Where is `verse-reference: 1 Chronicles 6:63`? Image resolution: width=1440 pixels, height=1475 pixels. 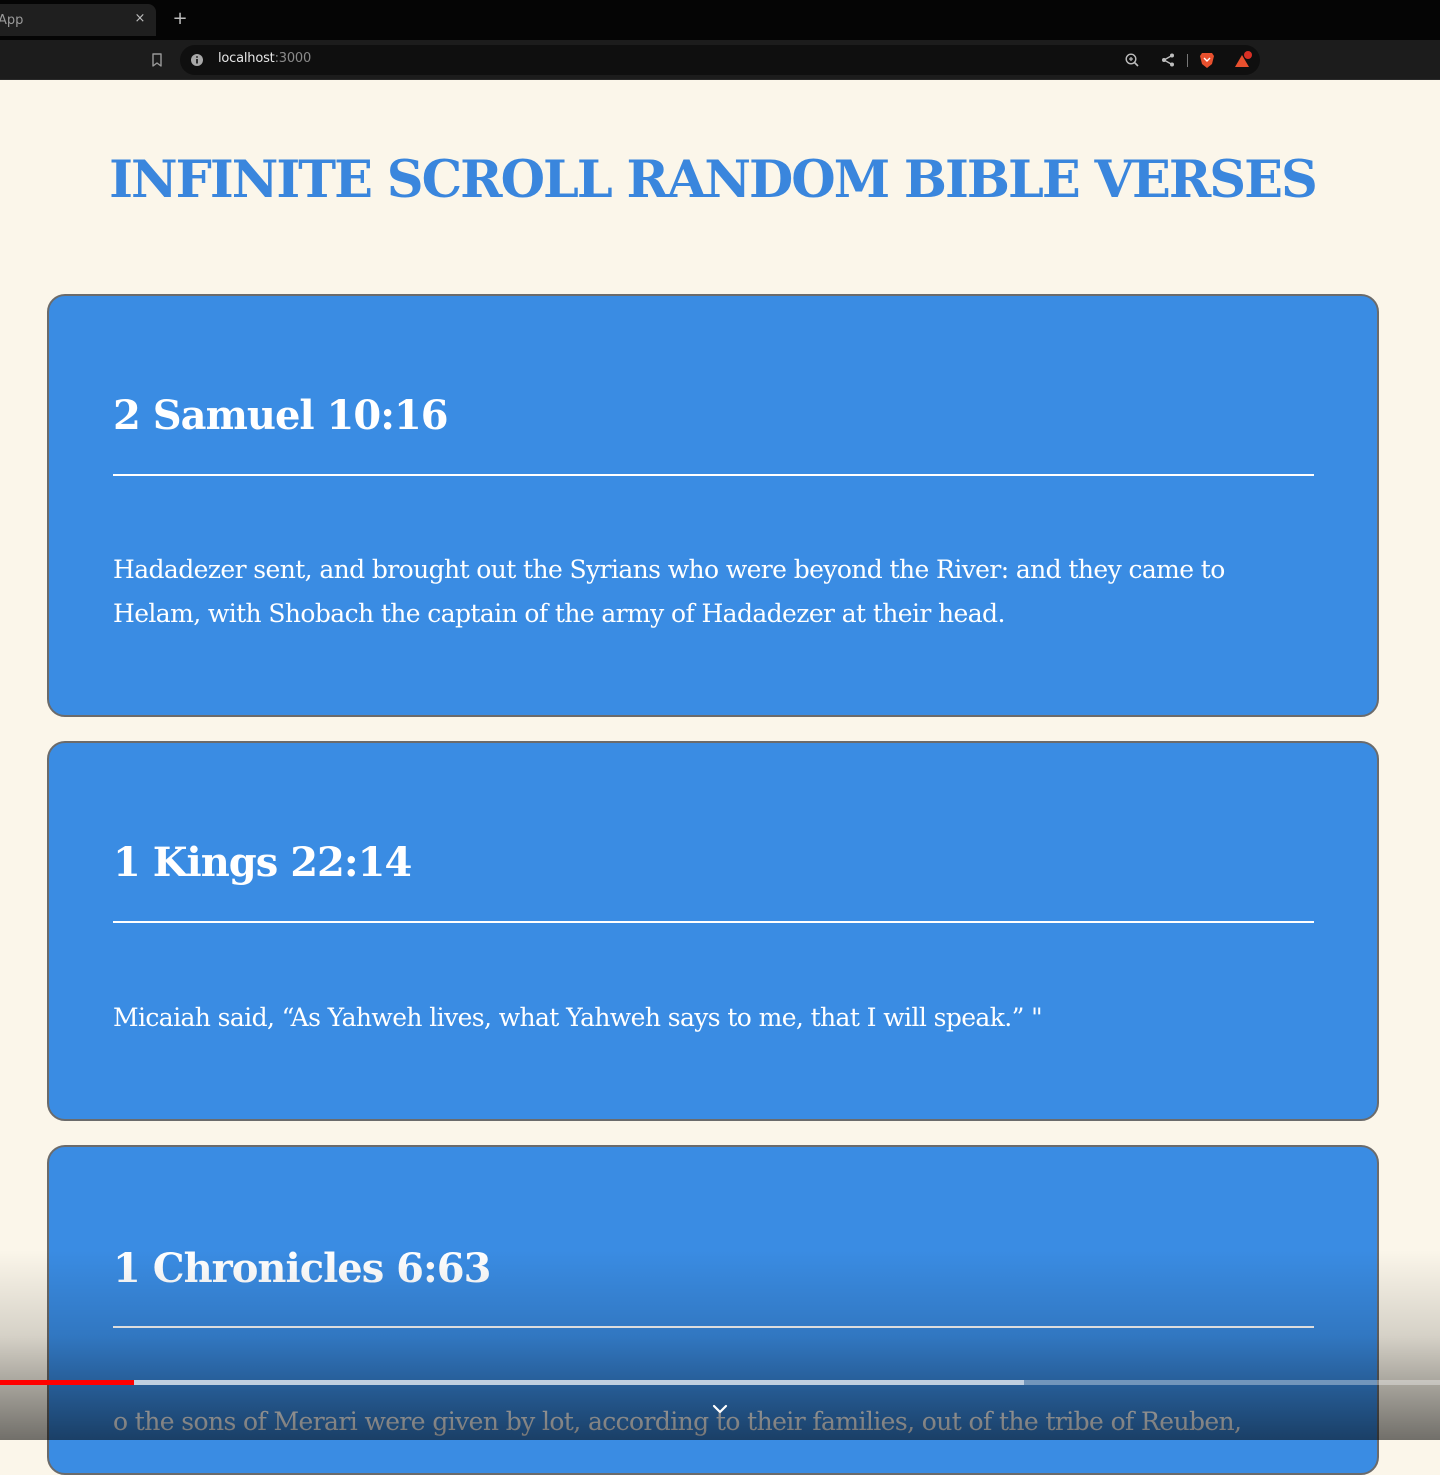 verse-reference: 1 Chronicles 6:63 is located at coordinates (302, 1268).